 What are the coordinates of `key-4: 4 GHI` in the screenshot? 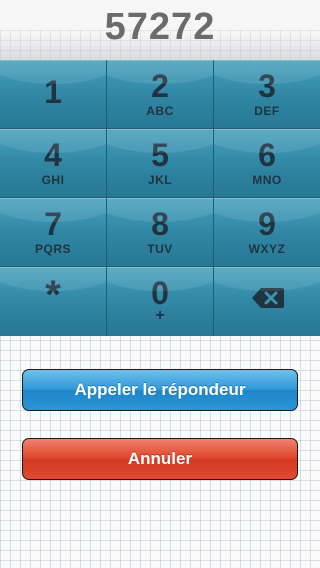 It's located at (53, 163).